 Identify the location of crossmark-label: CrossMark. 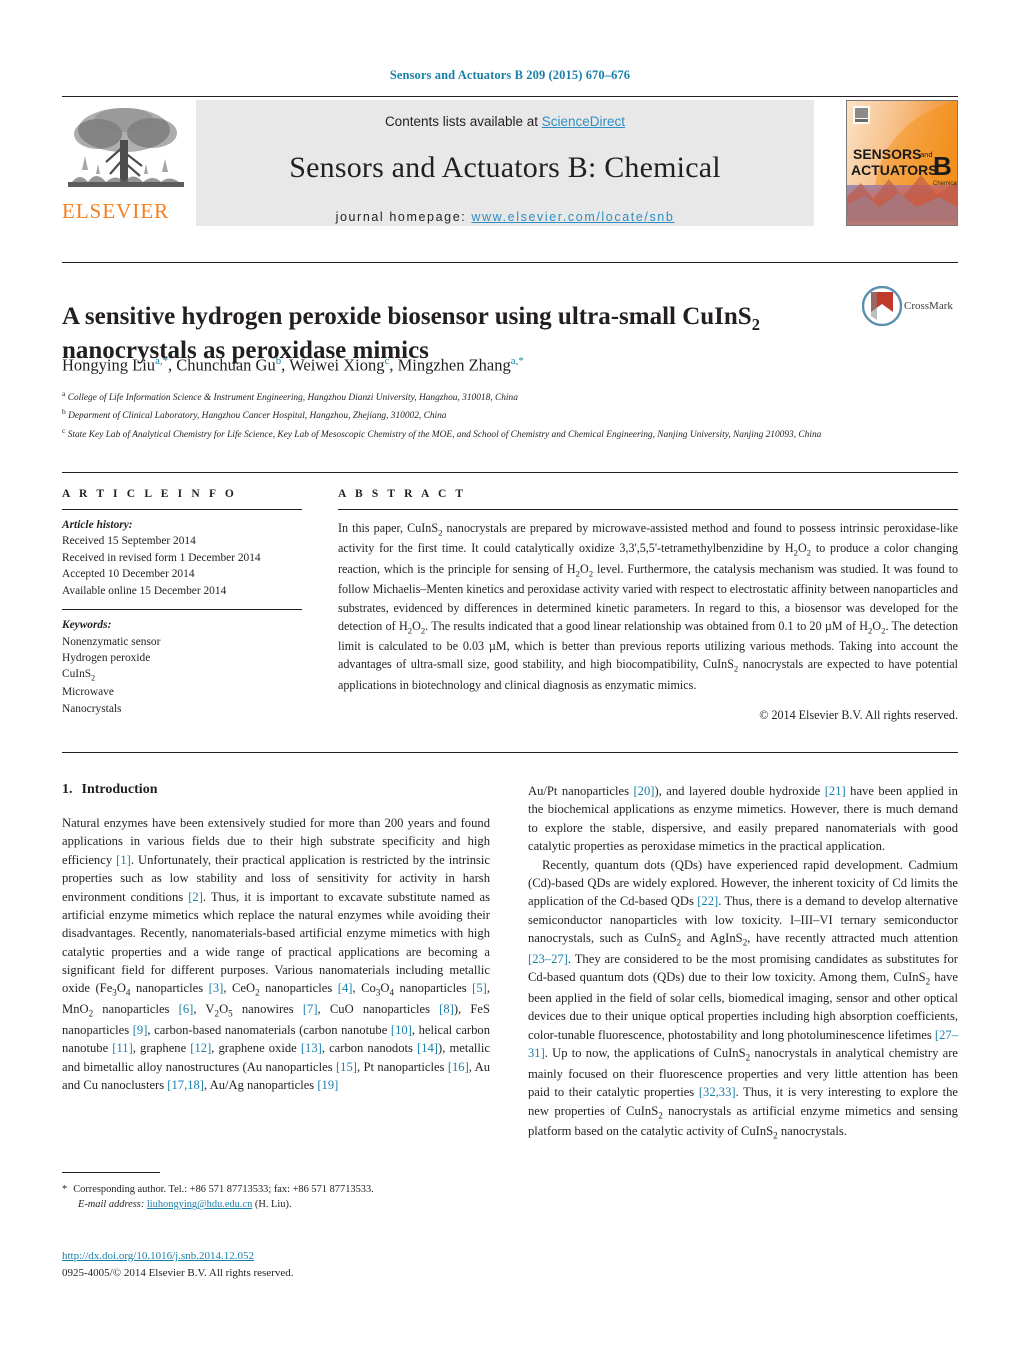
(928, 306).